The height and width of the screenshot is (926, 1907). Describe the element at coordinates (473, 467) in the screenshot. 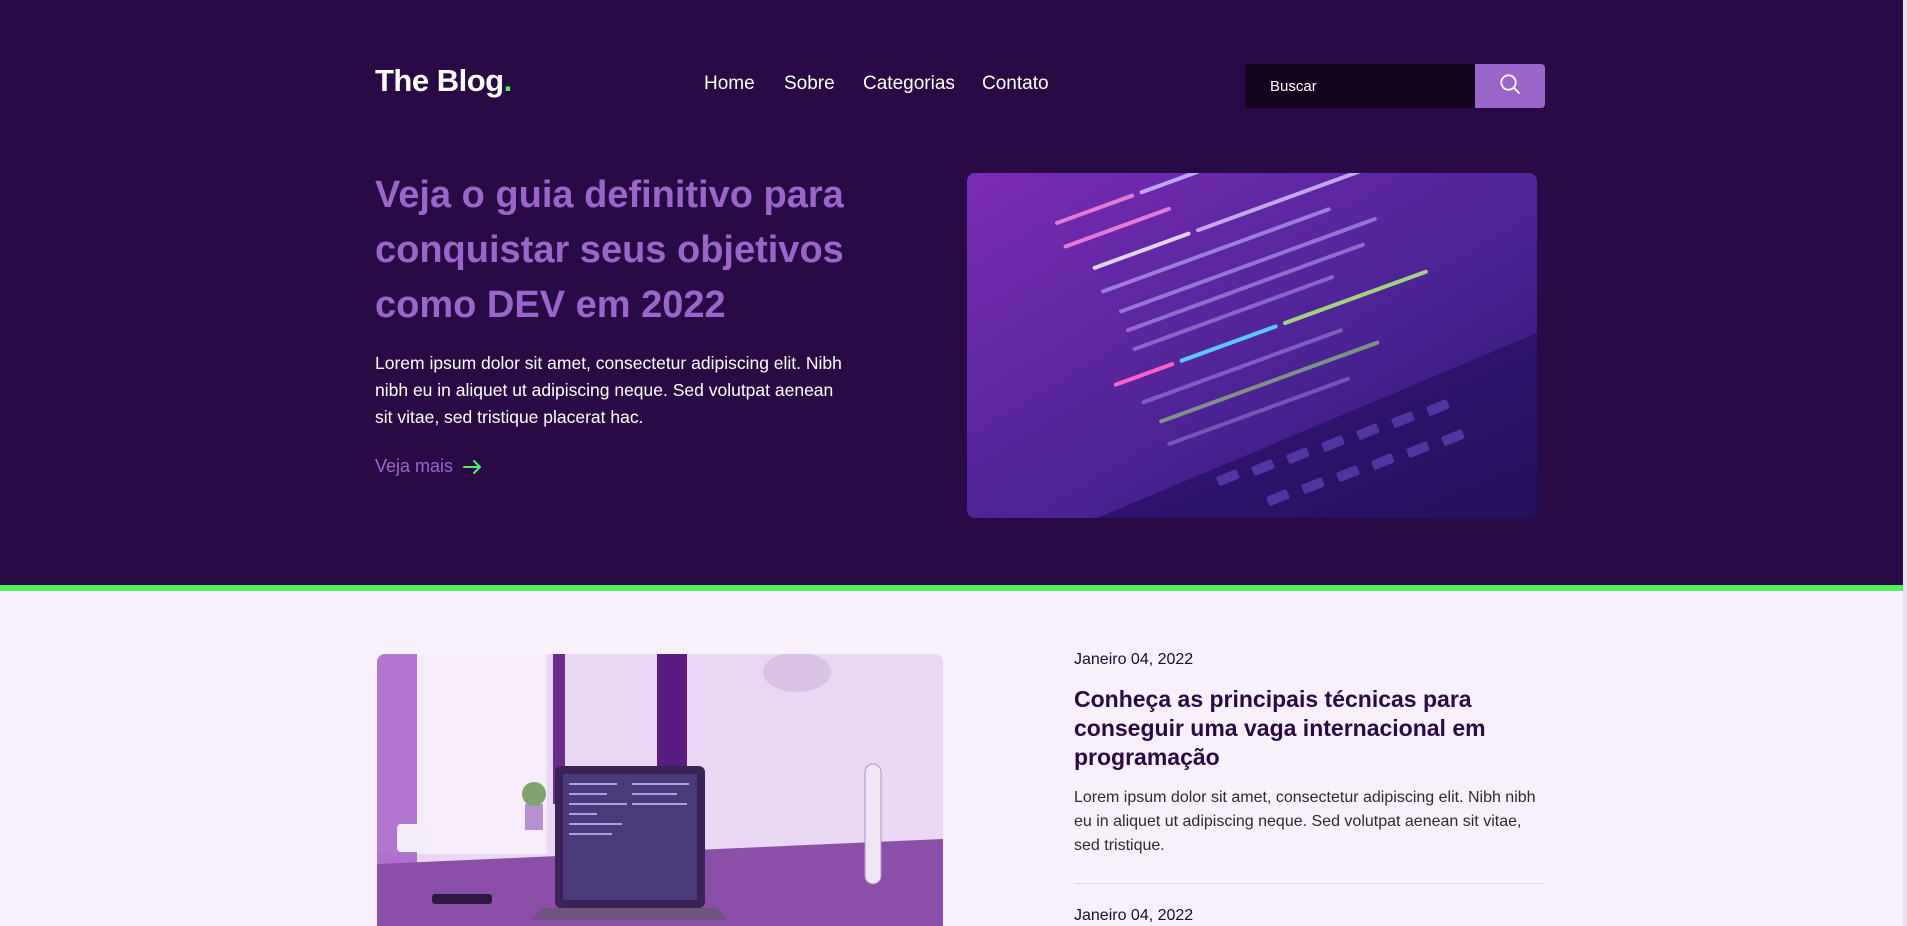

I see `arrow-right-icon` at that location.